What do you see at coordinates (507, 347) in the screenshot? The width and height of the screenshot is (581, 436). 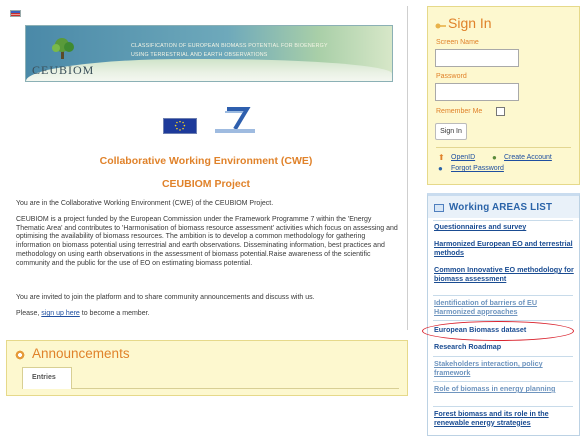 I see `area-item-research-roadmap: Research Roadmap` at bounding box center [507, 347].